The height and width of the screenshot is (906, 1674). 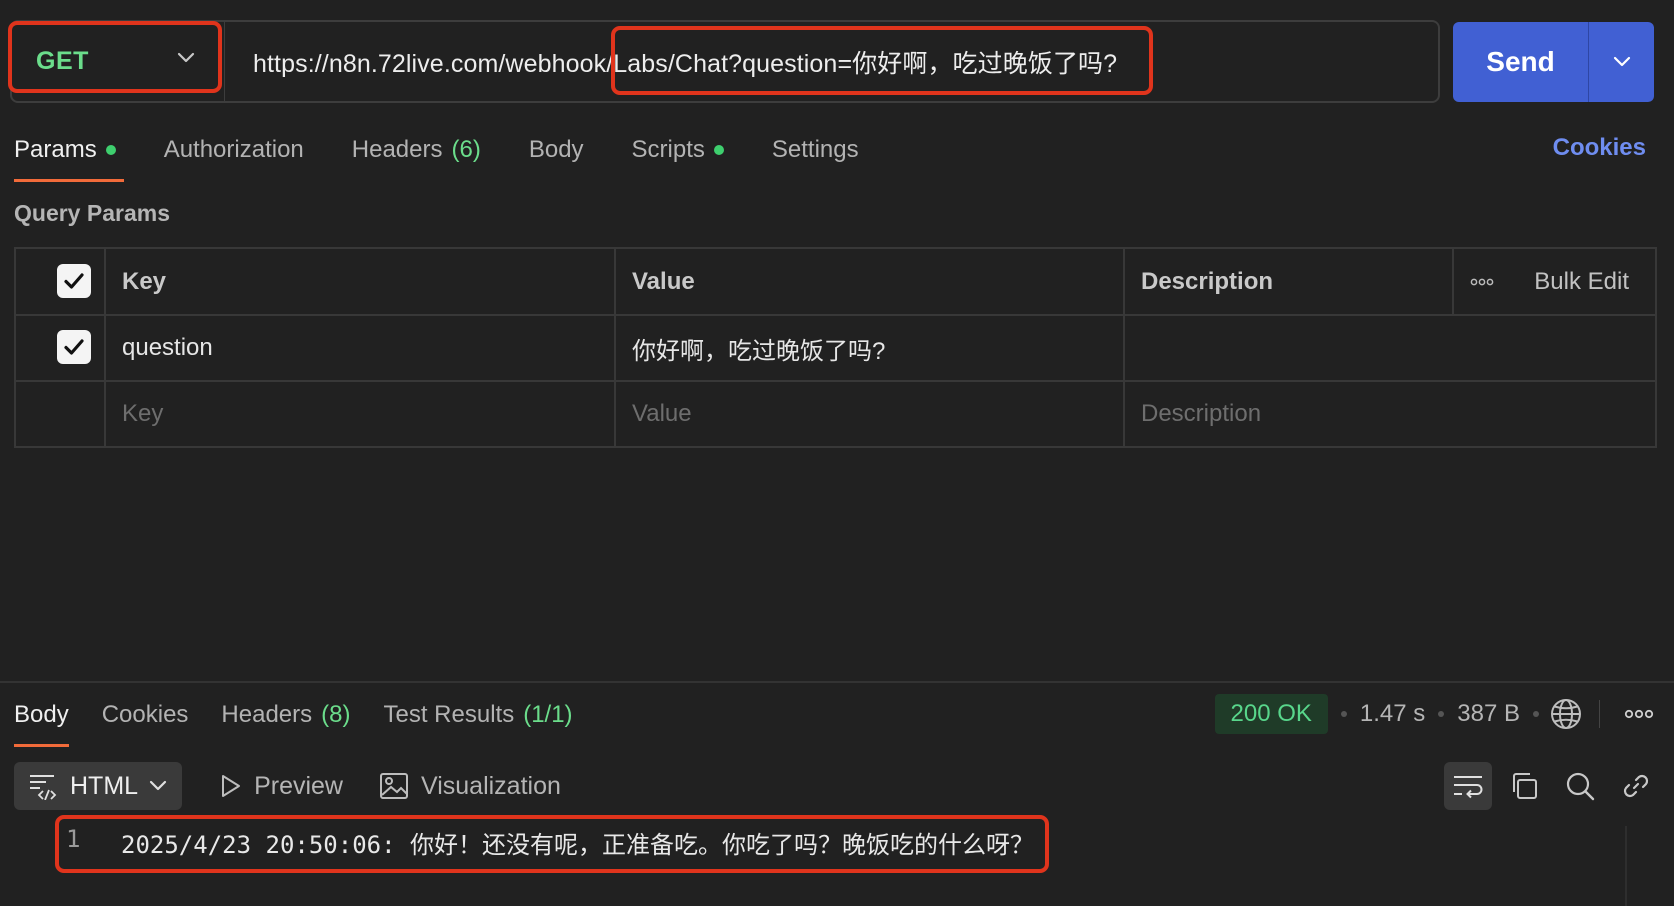 I want to click on tab-headers: Headers (6), so click(x=416, y=150).